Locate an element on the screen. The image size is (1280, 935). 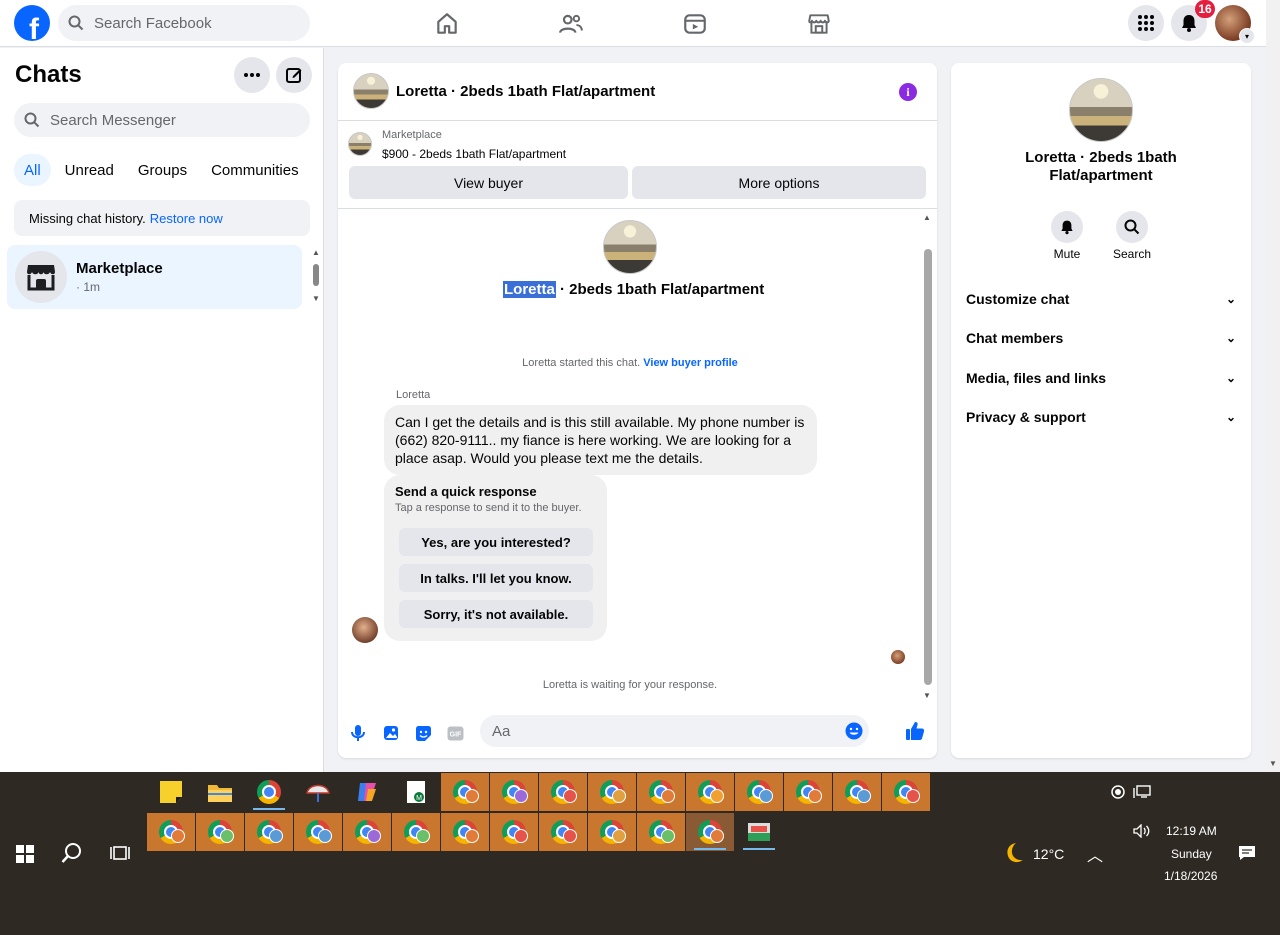
taskbar-app-umbrella is located at coordinates (318, 792).